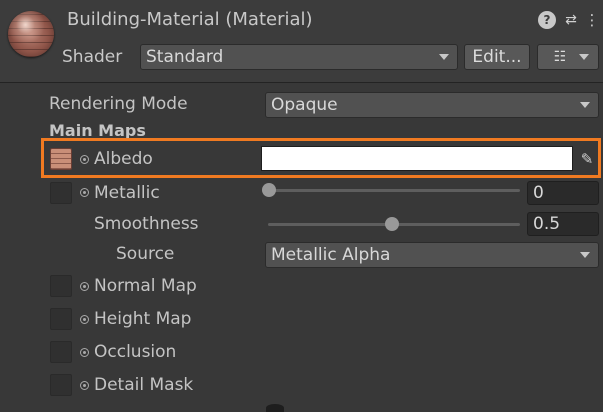  I want to click on occlusion-texture-slot, so click(61, 352).